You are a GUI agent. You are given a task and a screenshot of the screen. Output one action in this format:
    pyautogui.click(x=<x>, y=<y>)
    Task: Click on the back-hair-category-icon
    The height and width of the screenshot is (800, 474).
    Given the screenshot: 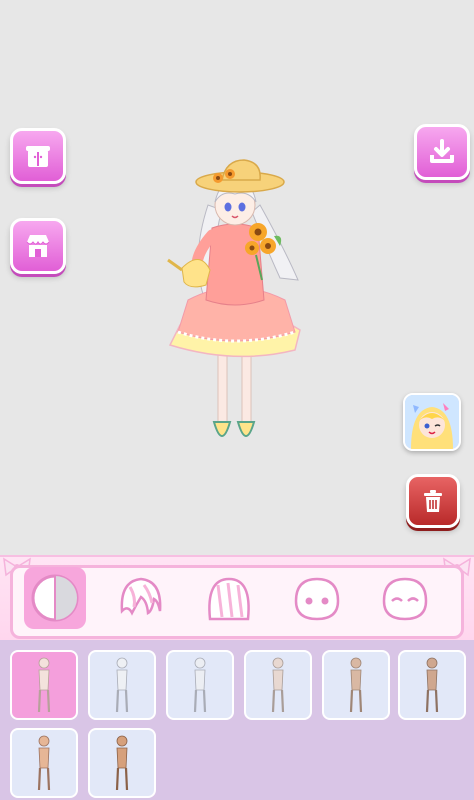 What is the action you would take?
    pyautogui.click(x=229, y=599)
    